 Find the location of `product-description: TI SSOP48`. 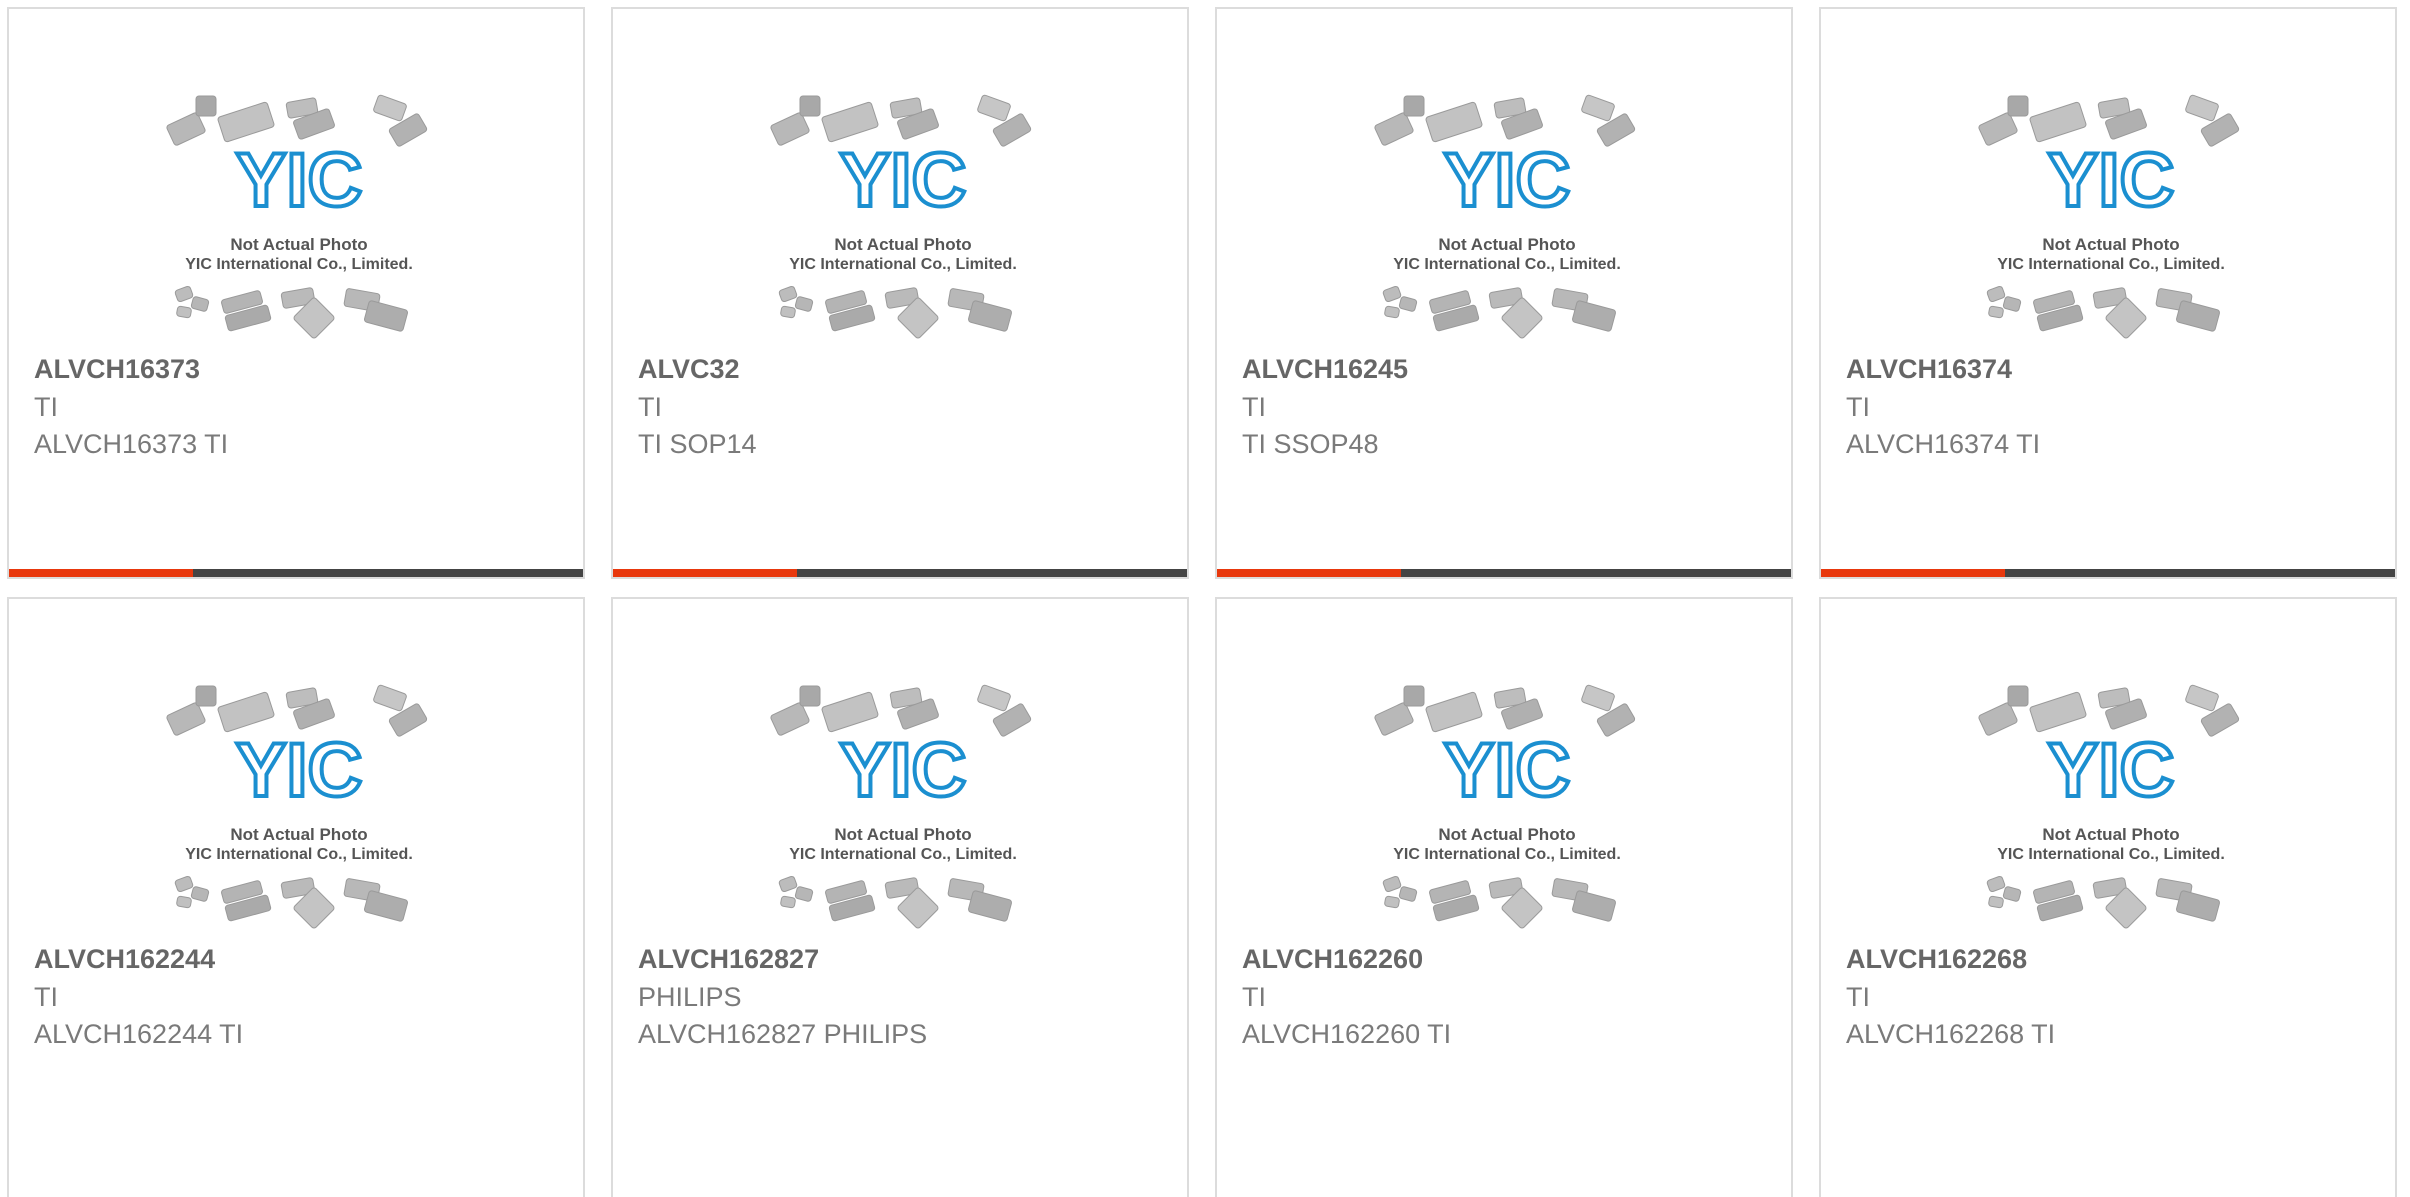

product-description: TI SSOP48 is located at coordinates (1310, 444).